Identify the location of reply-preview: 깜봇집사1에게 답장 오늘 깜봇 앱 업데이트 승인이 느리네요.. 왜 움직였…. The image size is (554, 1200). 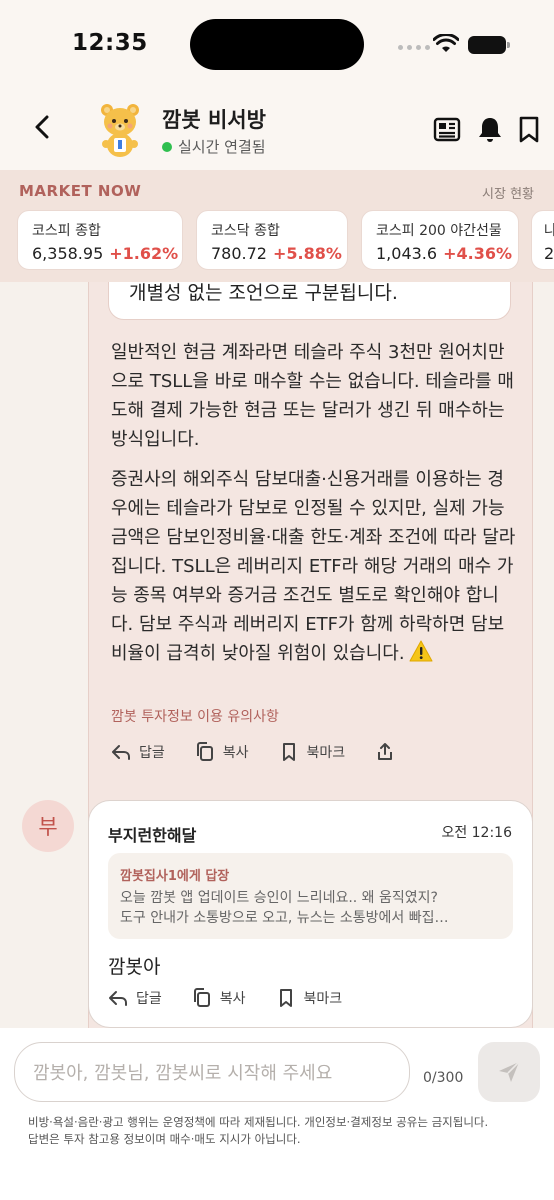
(310, 896).